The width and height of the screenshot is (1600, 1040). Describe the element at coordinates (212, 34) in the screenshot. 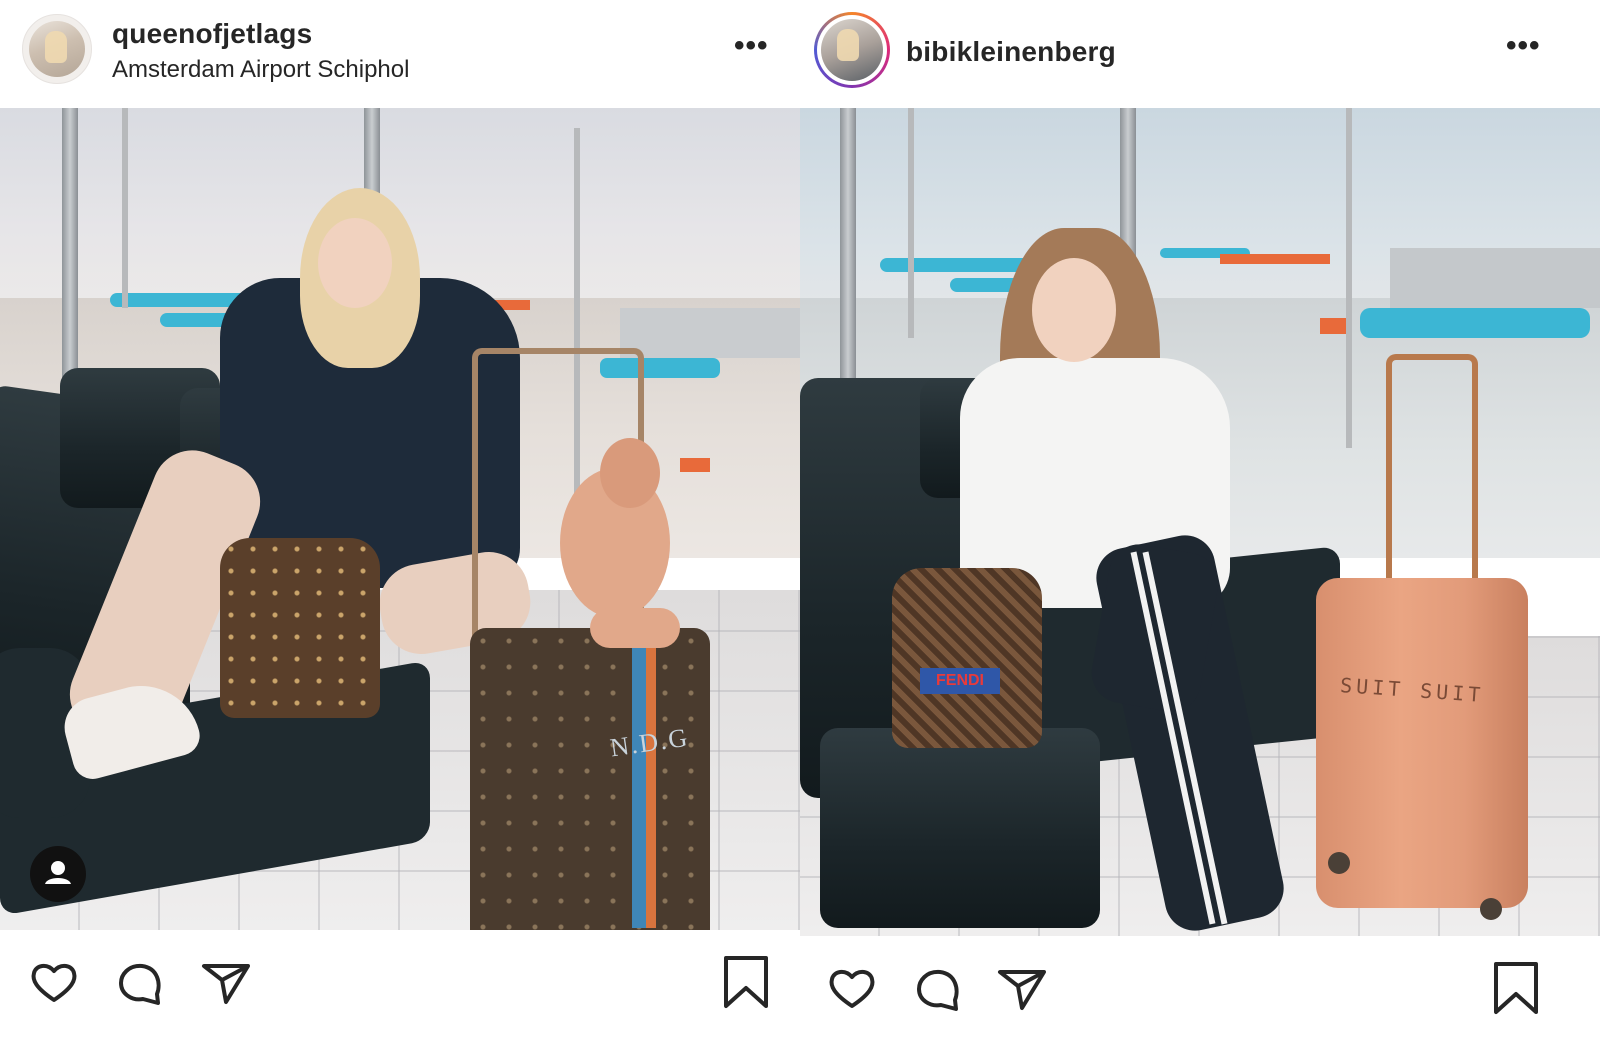

I see `username: queenofjetlags` at that location.